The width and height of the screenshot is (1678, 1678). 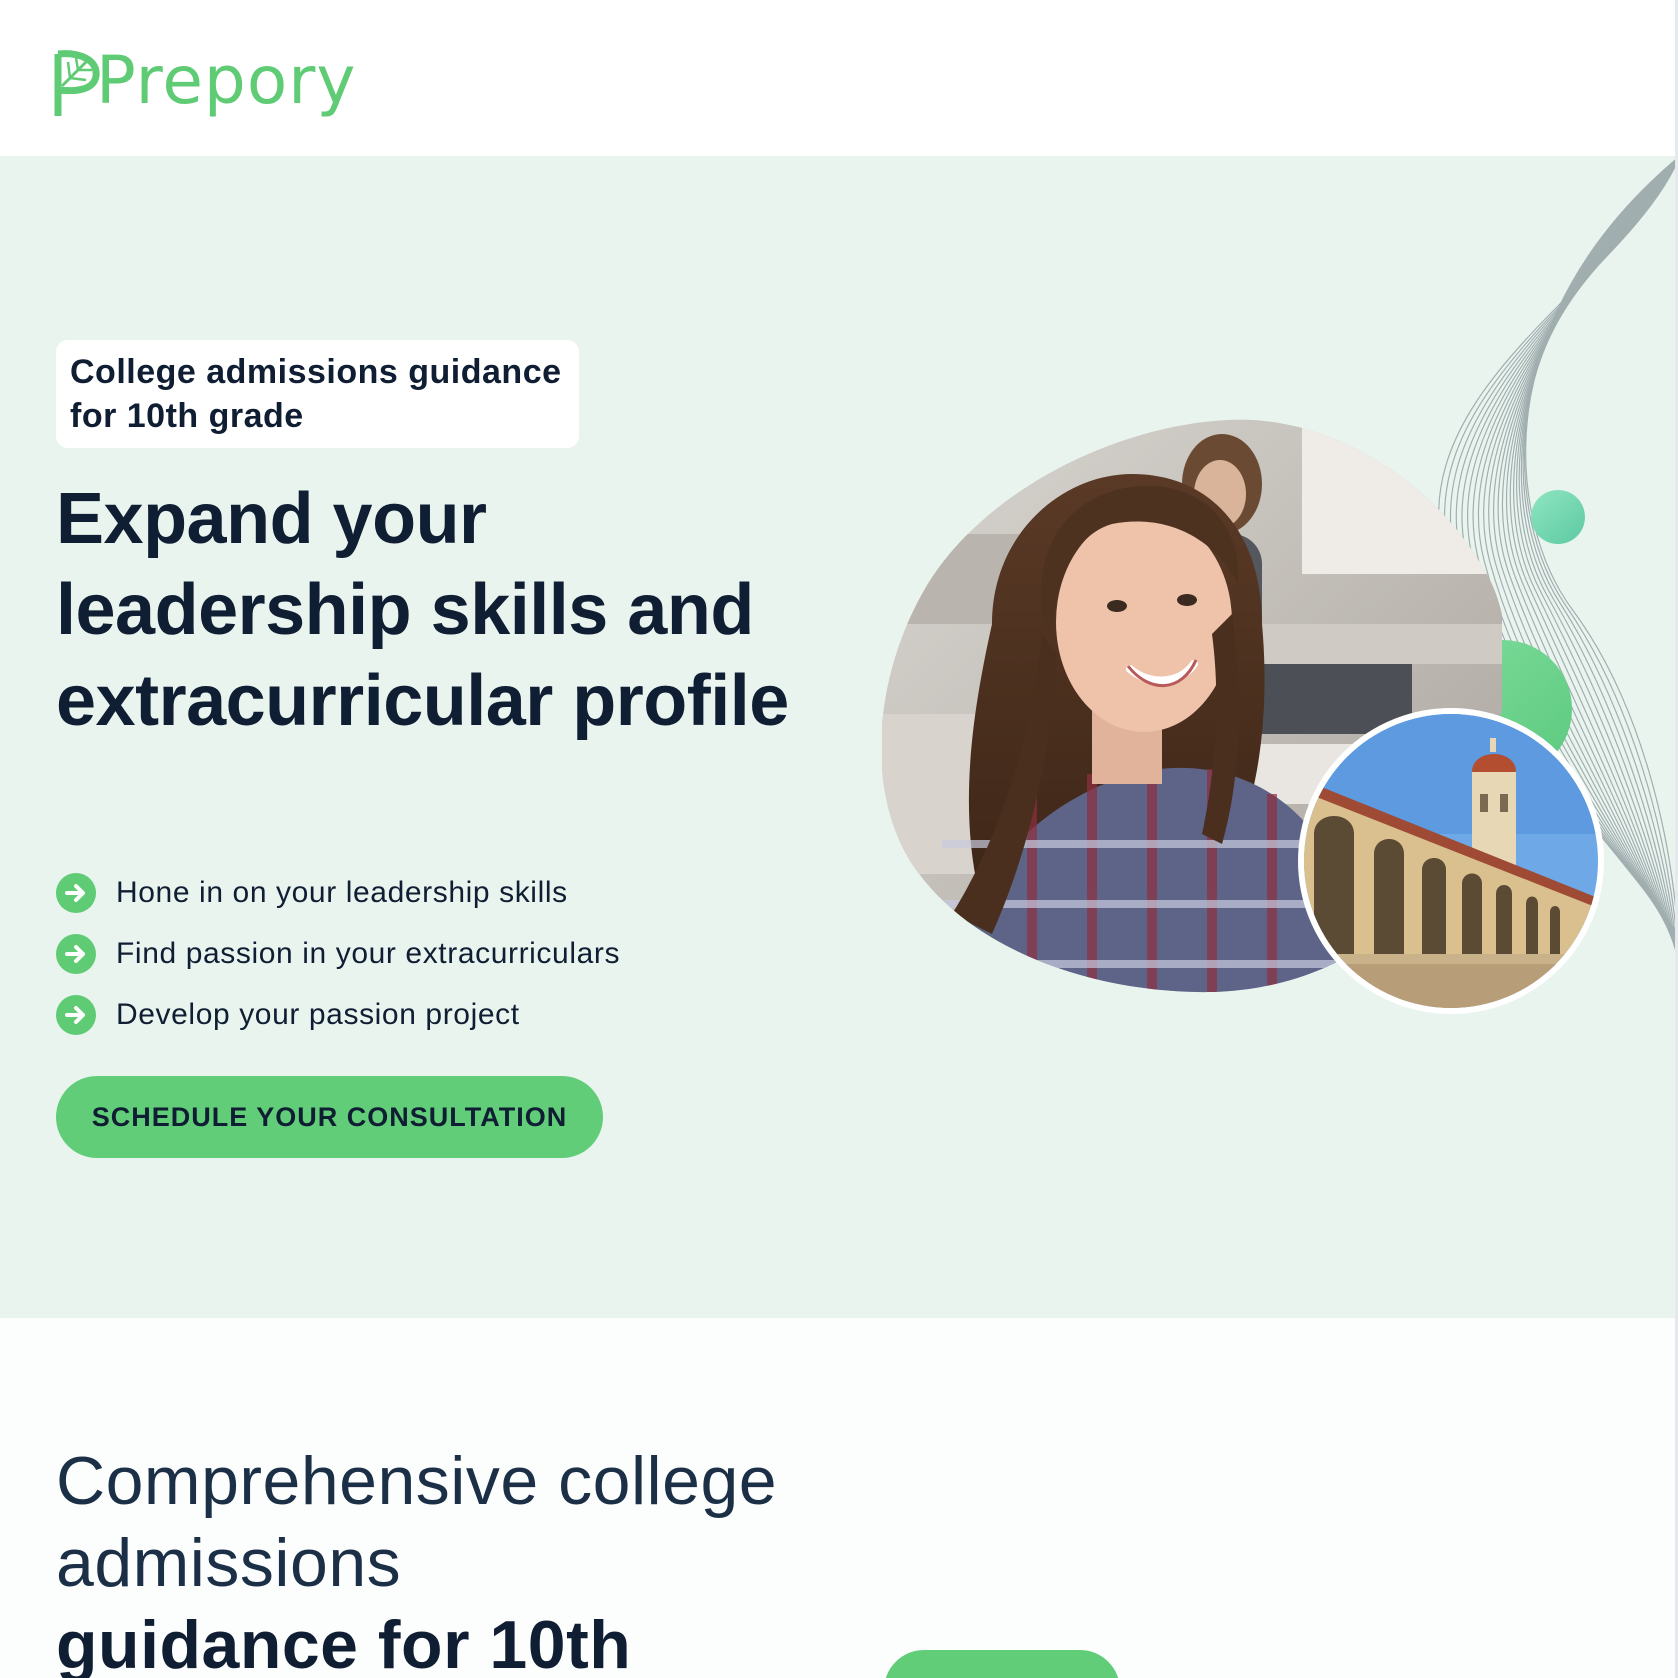 I want to click on feature-item: Find passion in your extracurriculars, so click(x=406, y=953).